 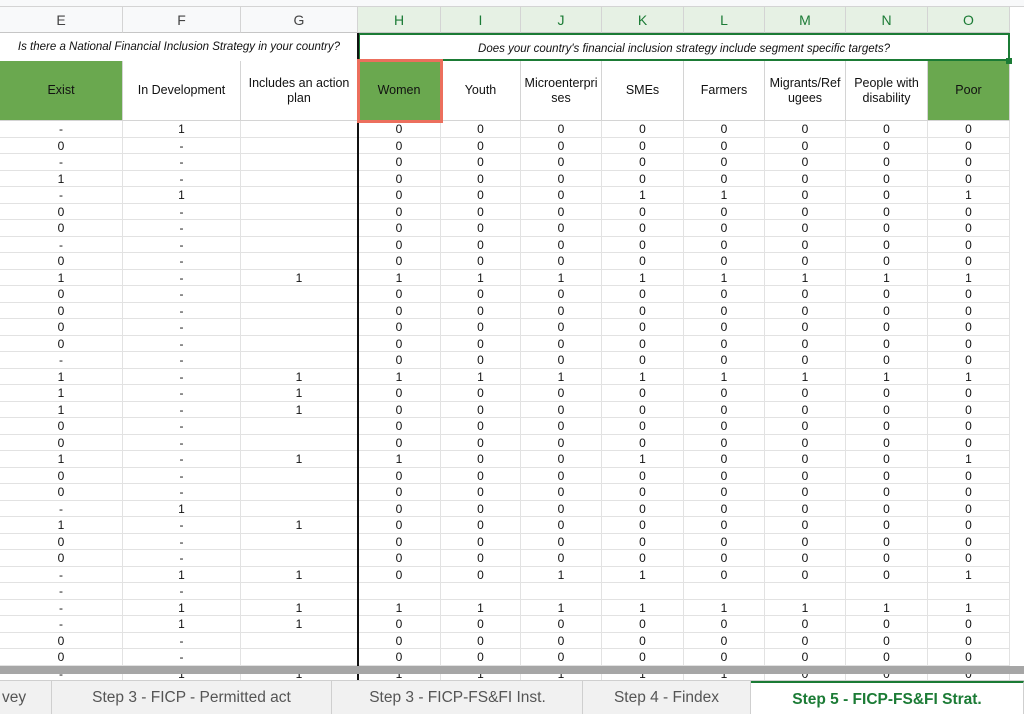 I want to click on column-header-h: H, so click(x=399, y=20).